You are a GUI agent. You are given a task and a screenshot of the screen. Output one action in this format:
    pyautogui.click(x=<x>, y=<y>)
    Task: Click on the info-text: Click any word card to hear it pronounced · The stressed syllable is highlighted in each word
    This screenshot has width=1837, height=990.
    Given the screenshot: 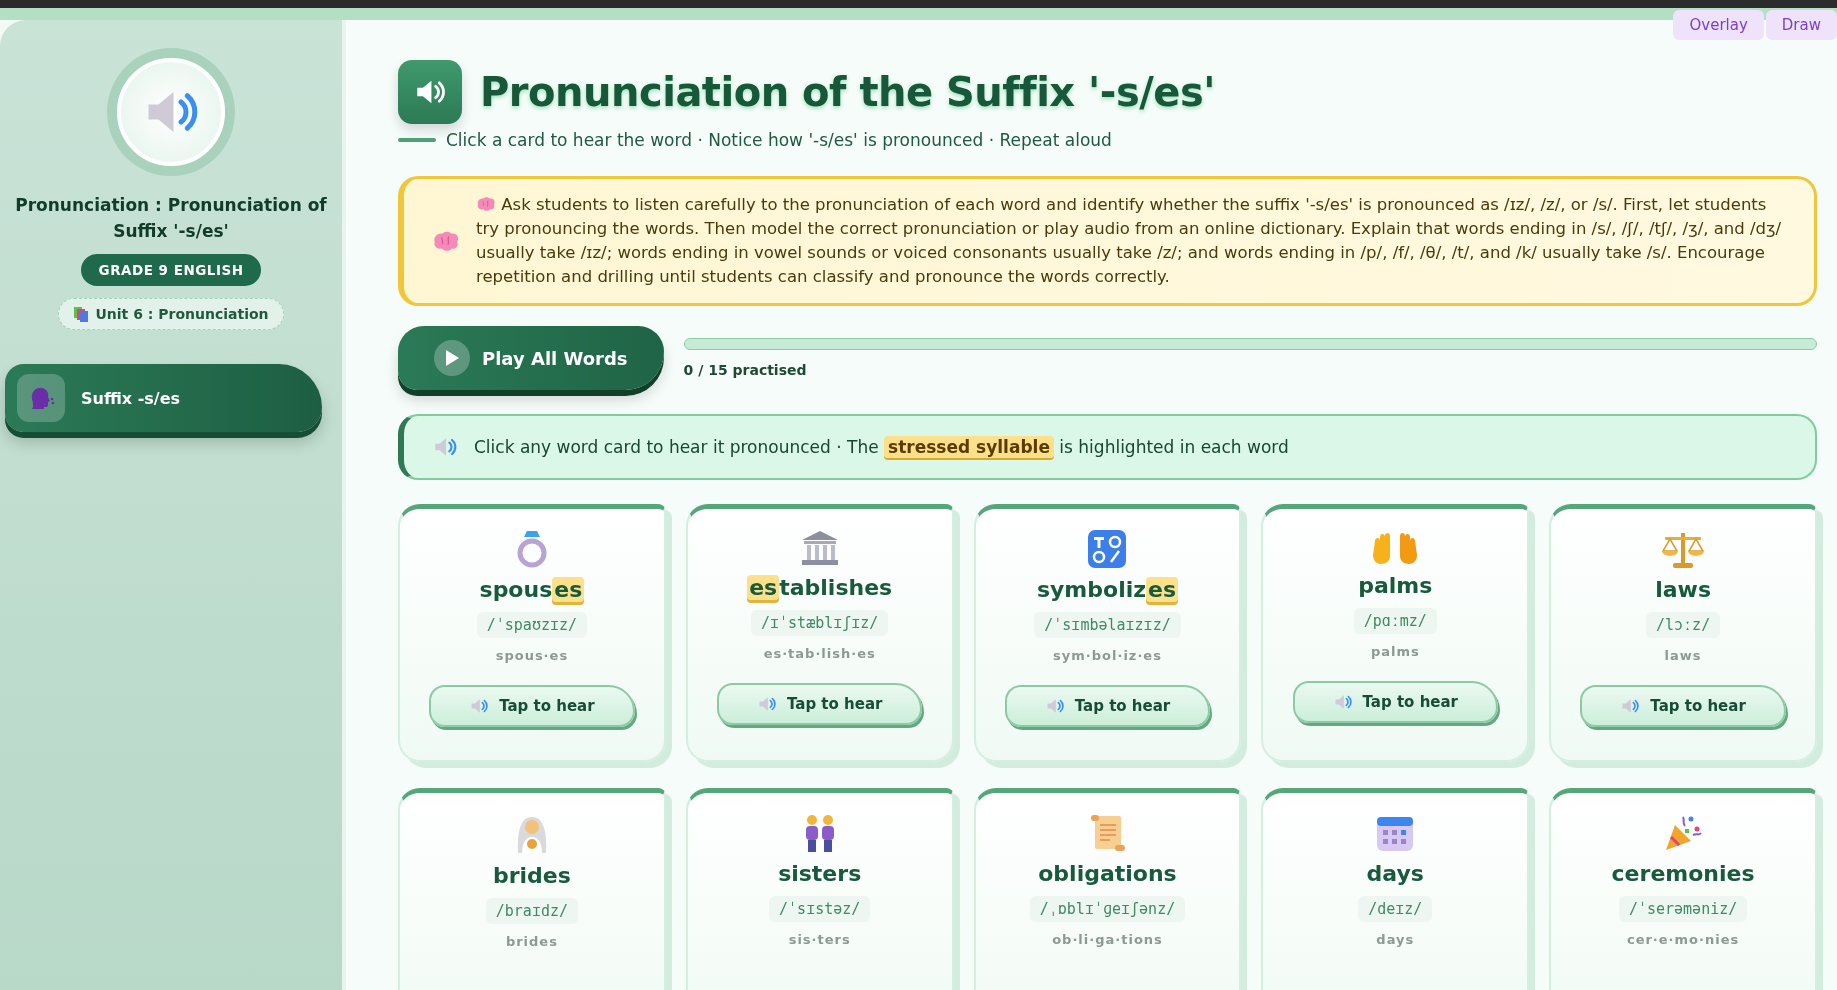 What is the action you would take?
    pyautogui.click(x=881, y=447)
    